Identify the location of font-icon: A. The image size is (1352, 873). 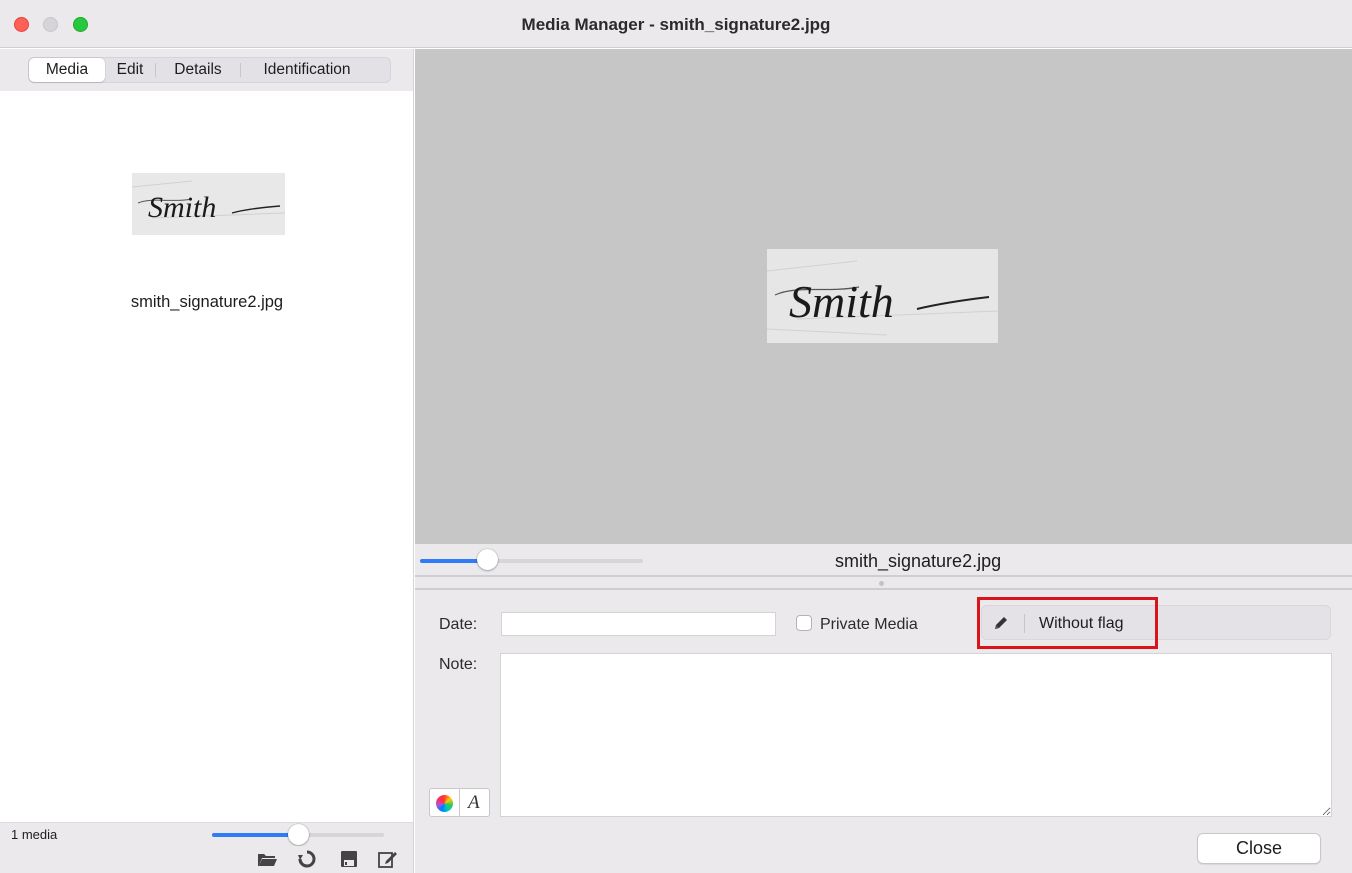
(474, 803).